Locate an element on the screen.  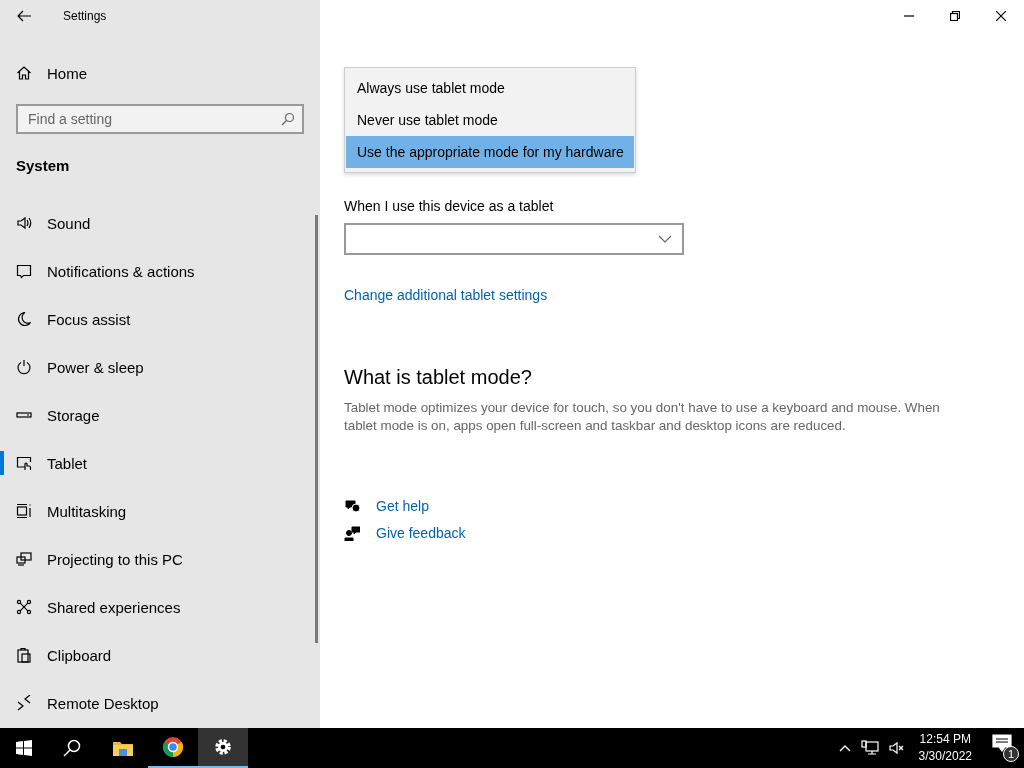
message-icon is located at coordinates (1002, 743).